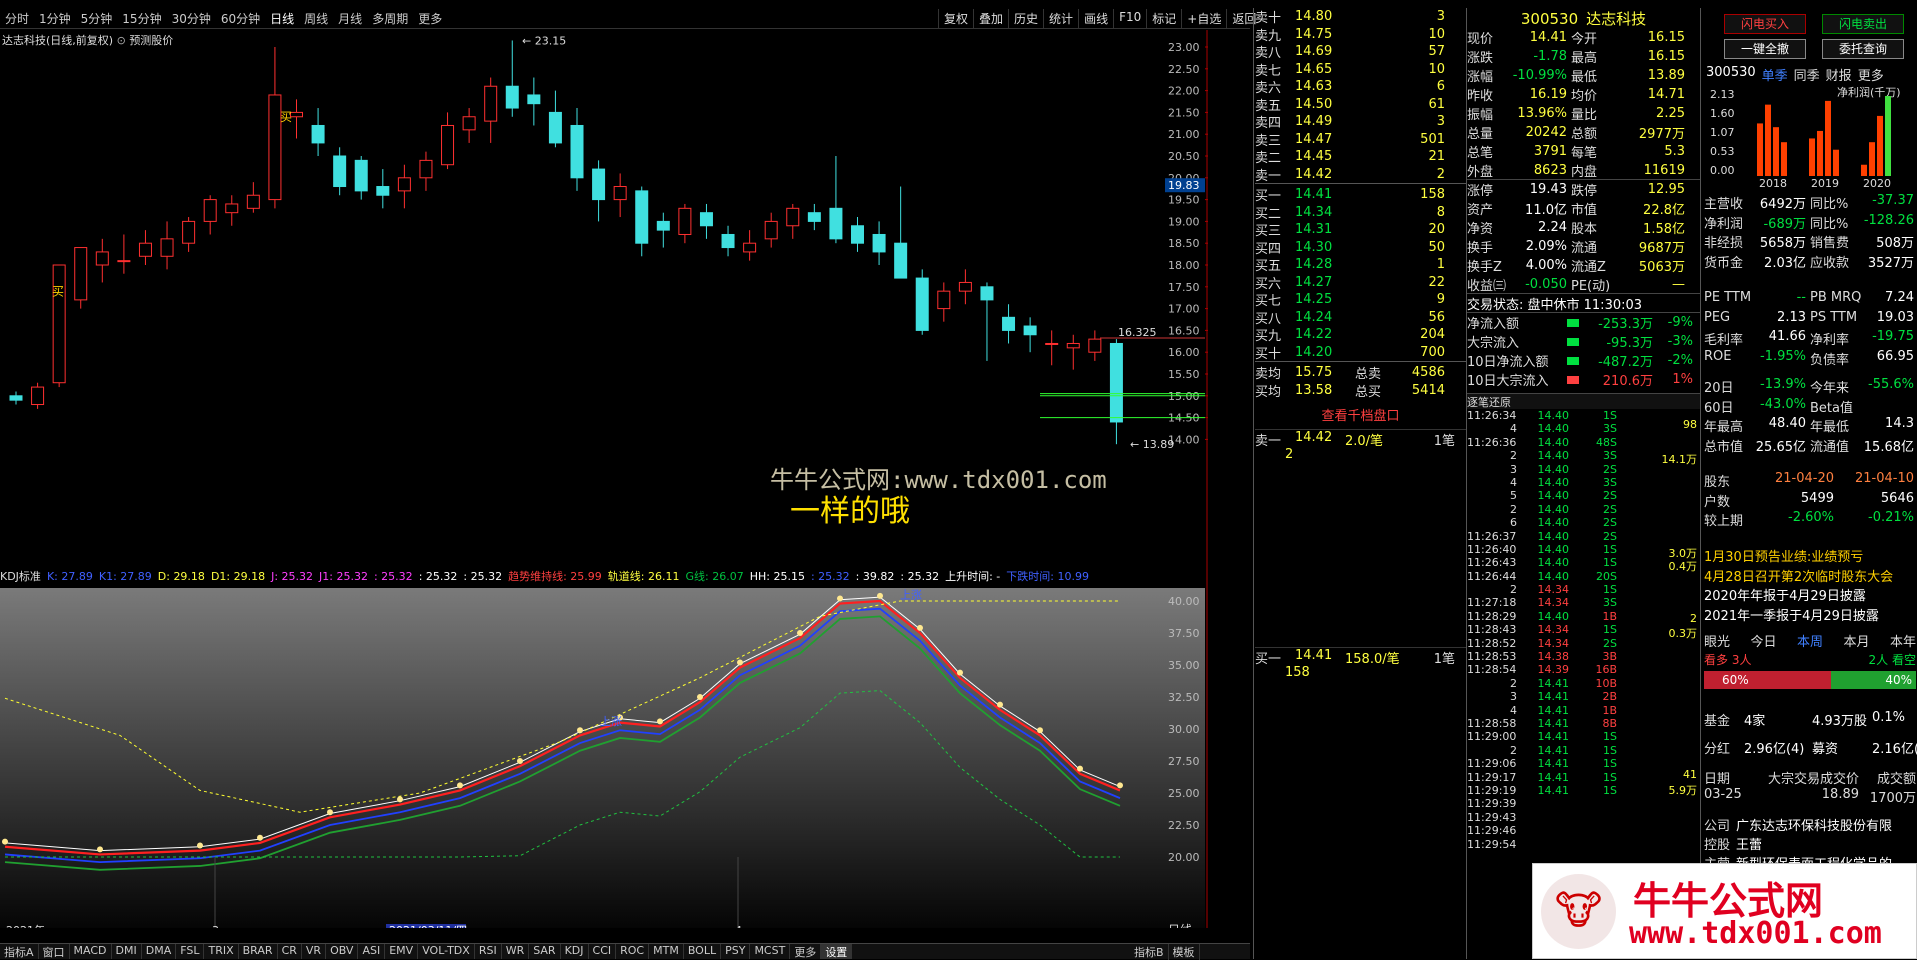  I want to click on orderbook-row: 卖四 14.49 3, so click(1360, 122).